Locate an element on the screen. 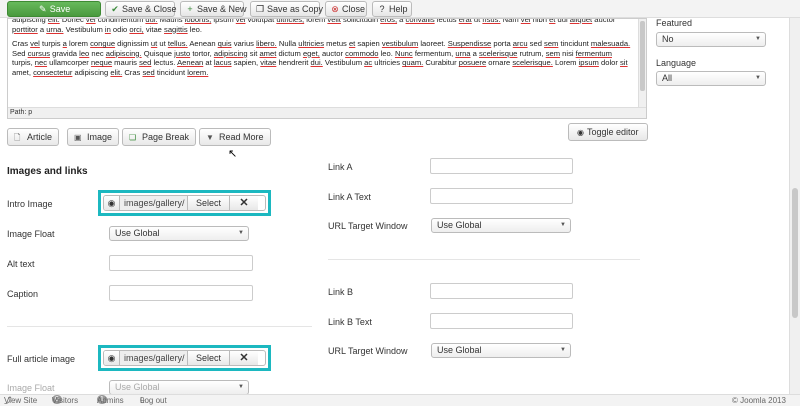  plus-icon: + is located at coordinates (190, 9).